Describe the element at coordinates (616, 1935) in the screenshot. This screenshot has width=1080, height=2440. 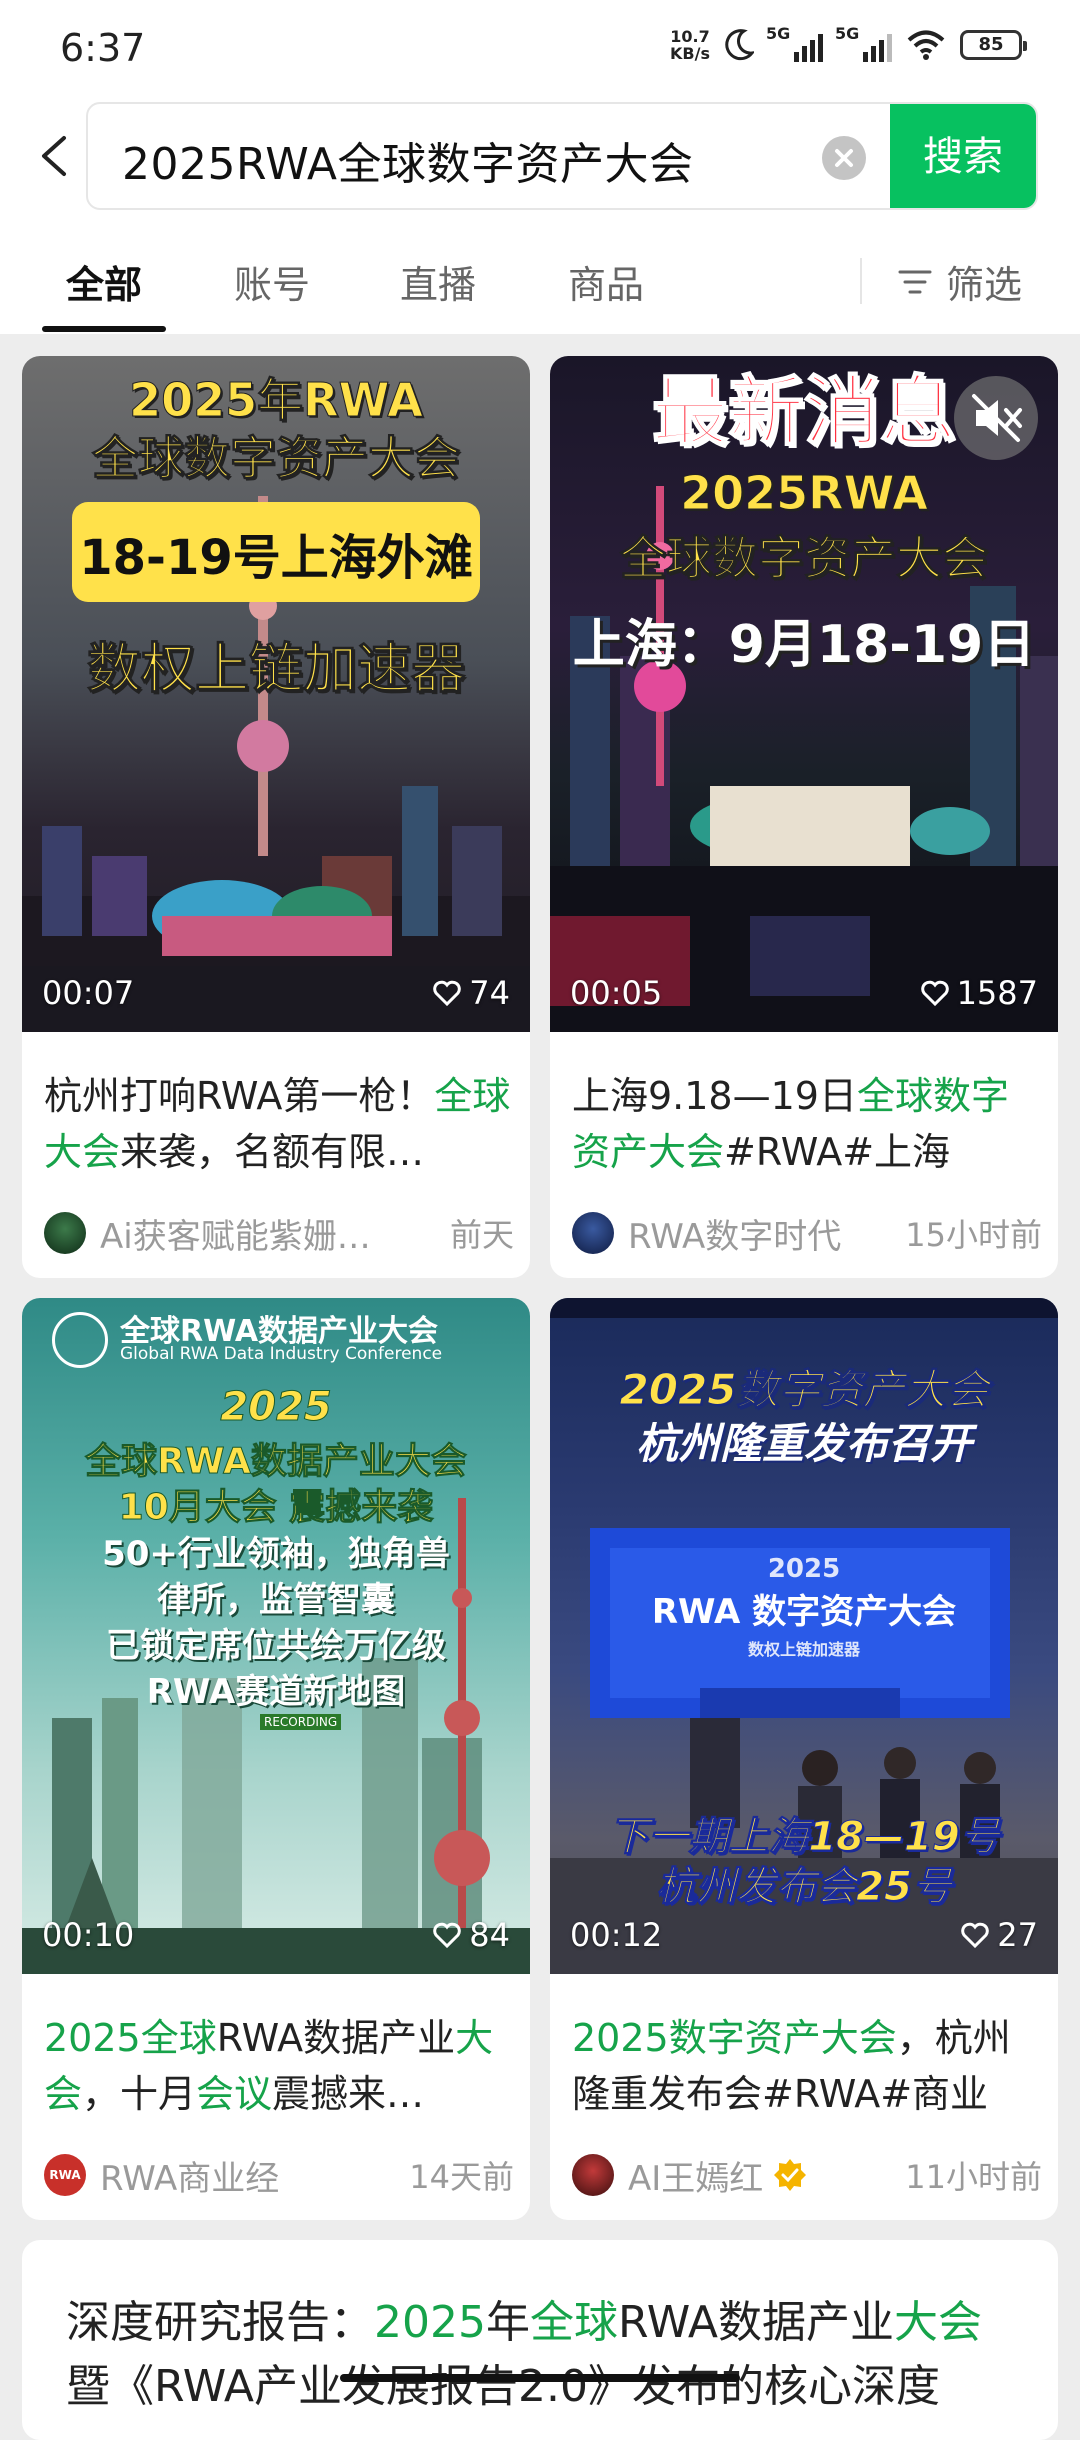
I see `video-duration: 00:12` at that location.